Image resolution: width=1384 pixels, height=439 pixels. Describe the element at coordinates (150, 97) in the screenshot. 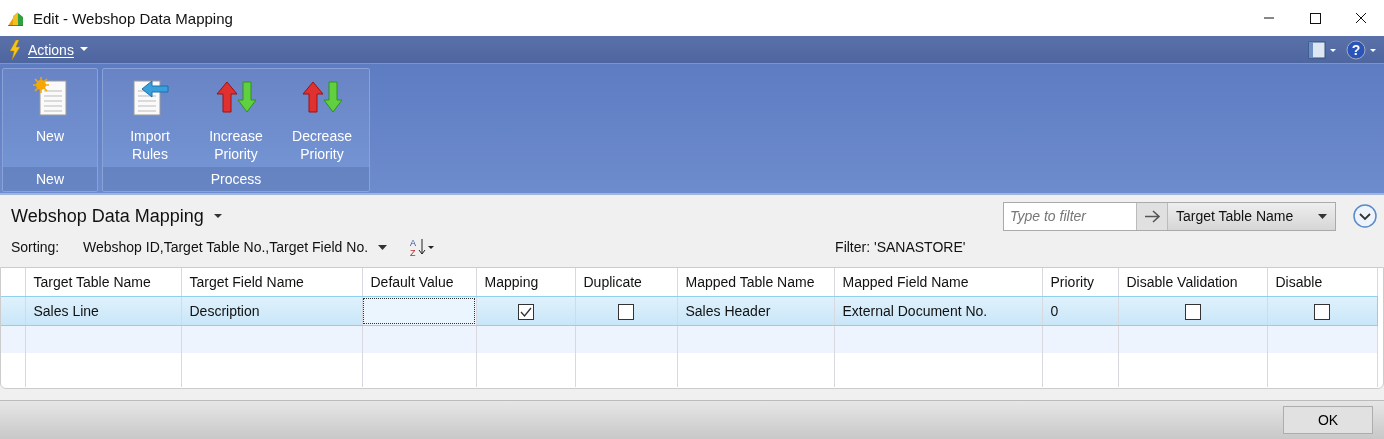

I see `document-arrow-icon` at that location.